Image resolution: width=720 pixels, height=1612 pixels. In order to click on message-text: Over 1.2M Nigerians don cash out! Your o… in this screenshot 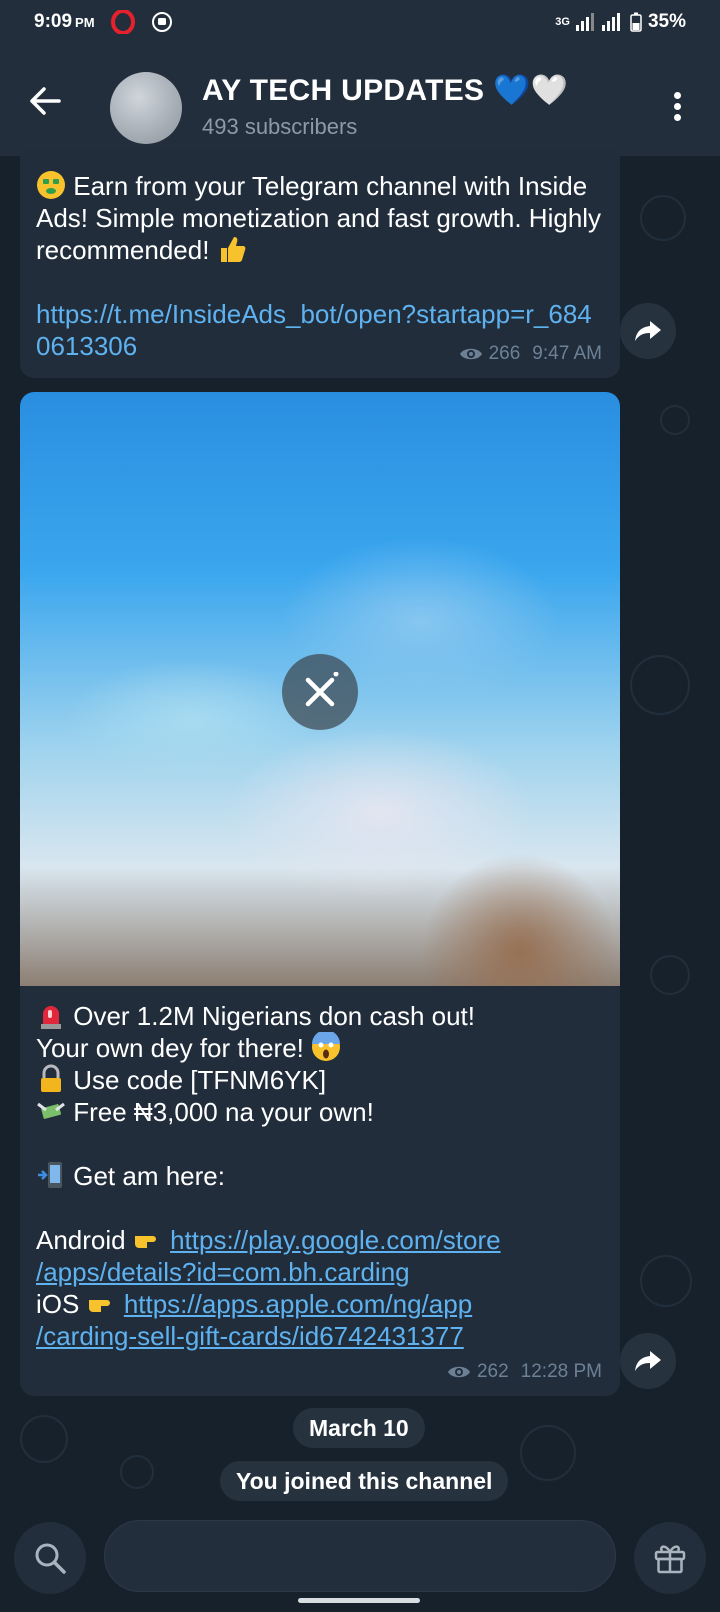, I will do `click(268, 1176)`.